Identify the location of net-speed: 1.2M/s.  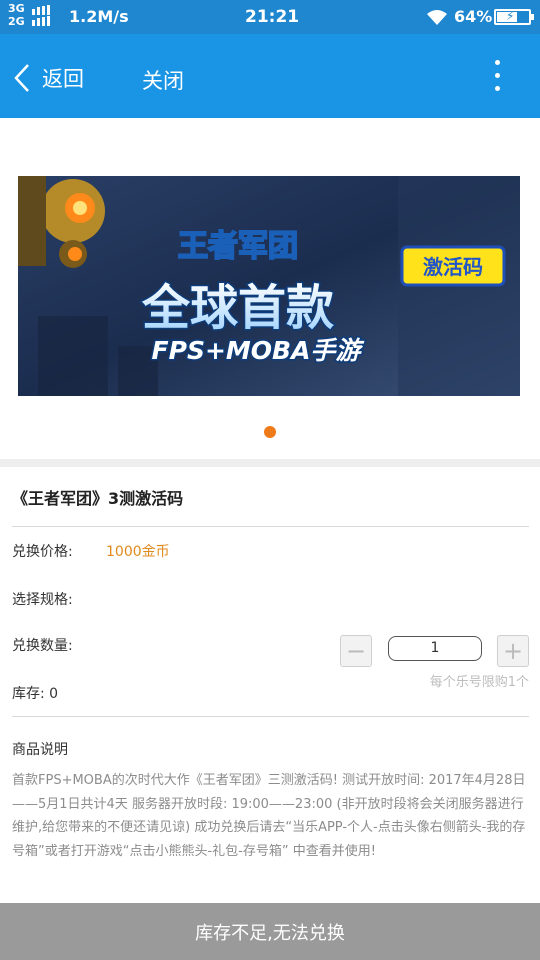
(99, 16).